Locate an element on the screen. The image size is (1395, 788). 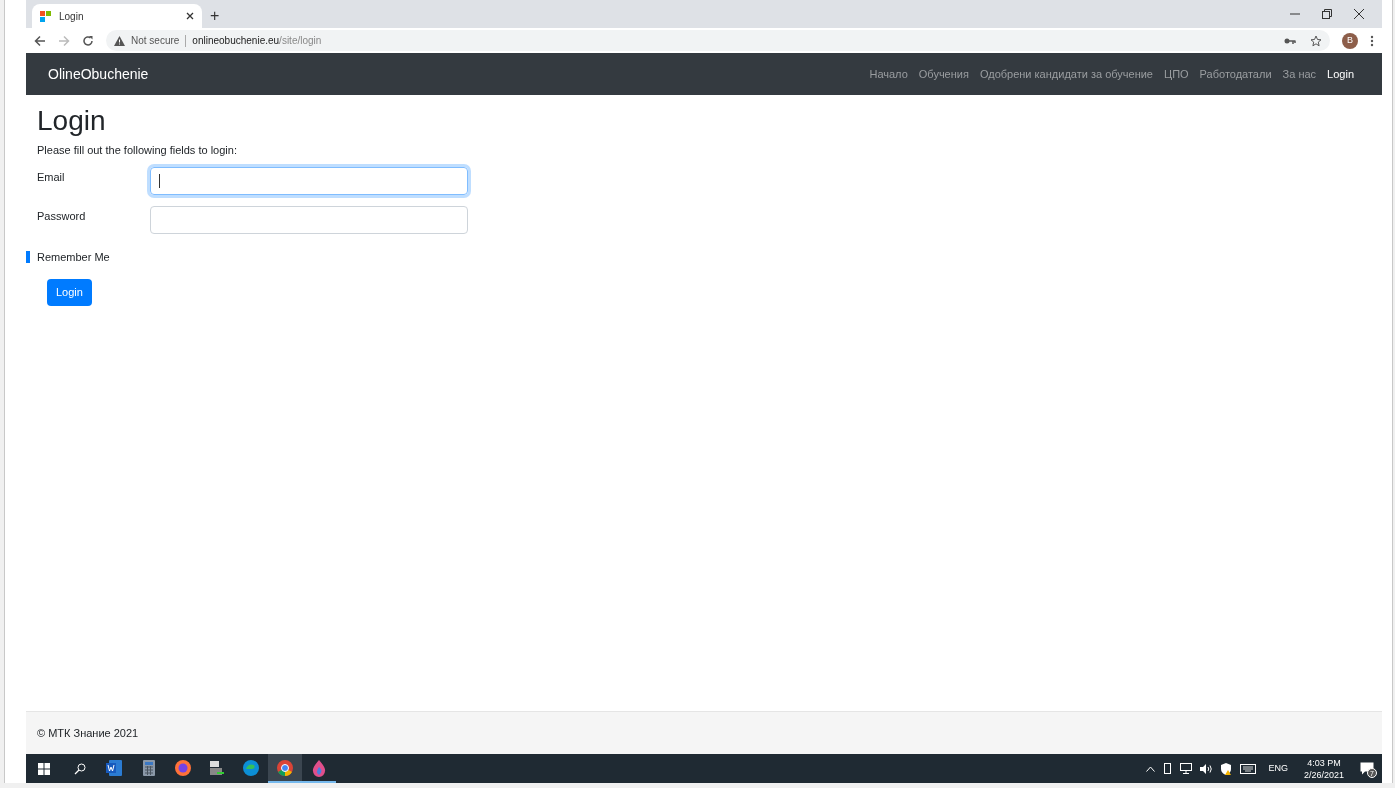
tab-title: Login is located at coordinates (72, 16).